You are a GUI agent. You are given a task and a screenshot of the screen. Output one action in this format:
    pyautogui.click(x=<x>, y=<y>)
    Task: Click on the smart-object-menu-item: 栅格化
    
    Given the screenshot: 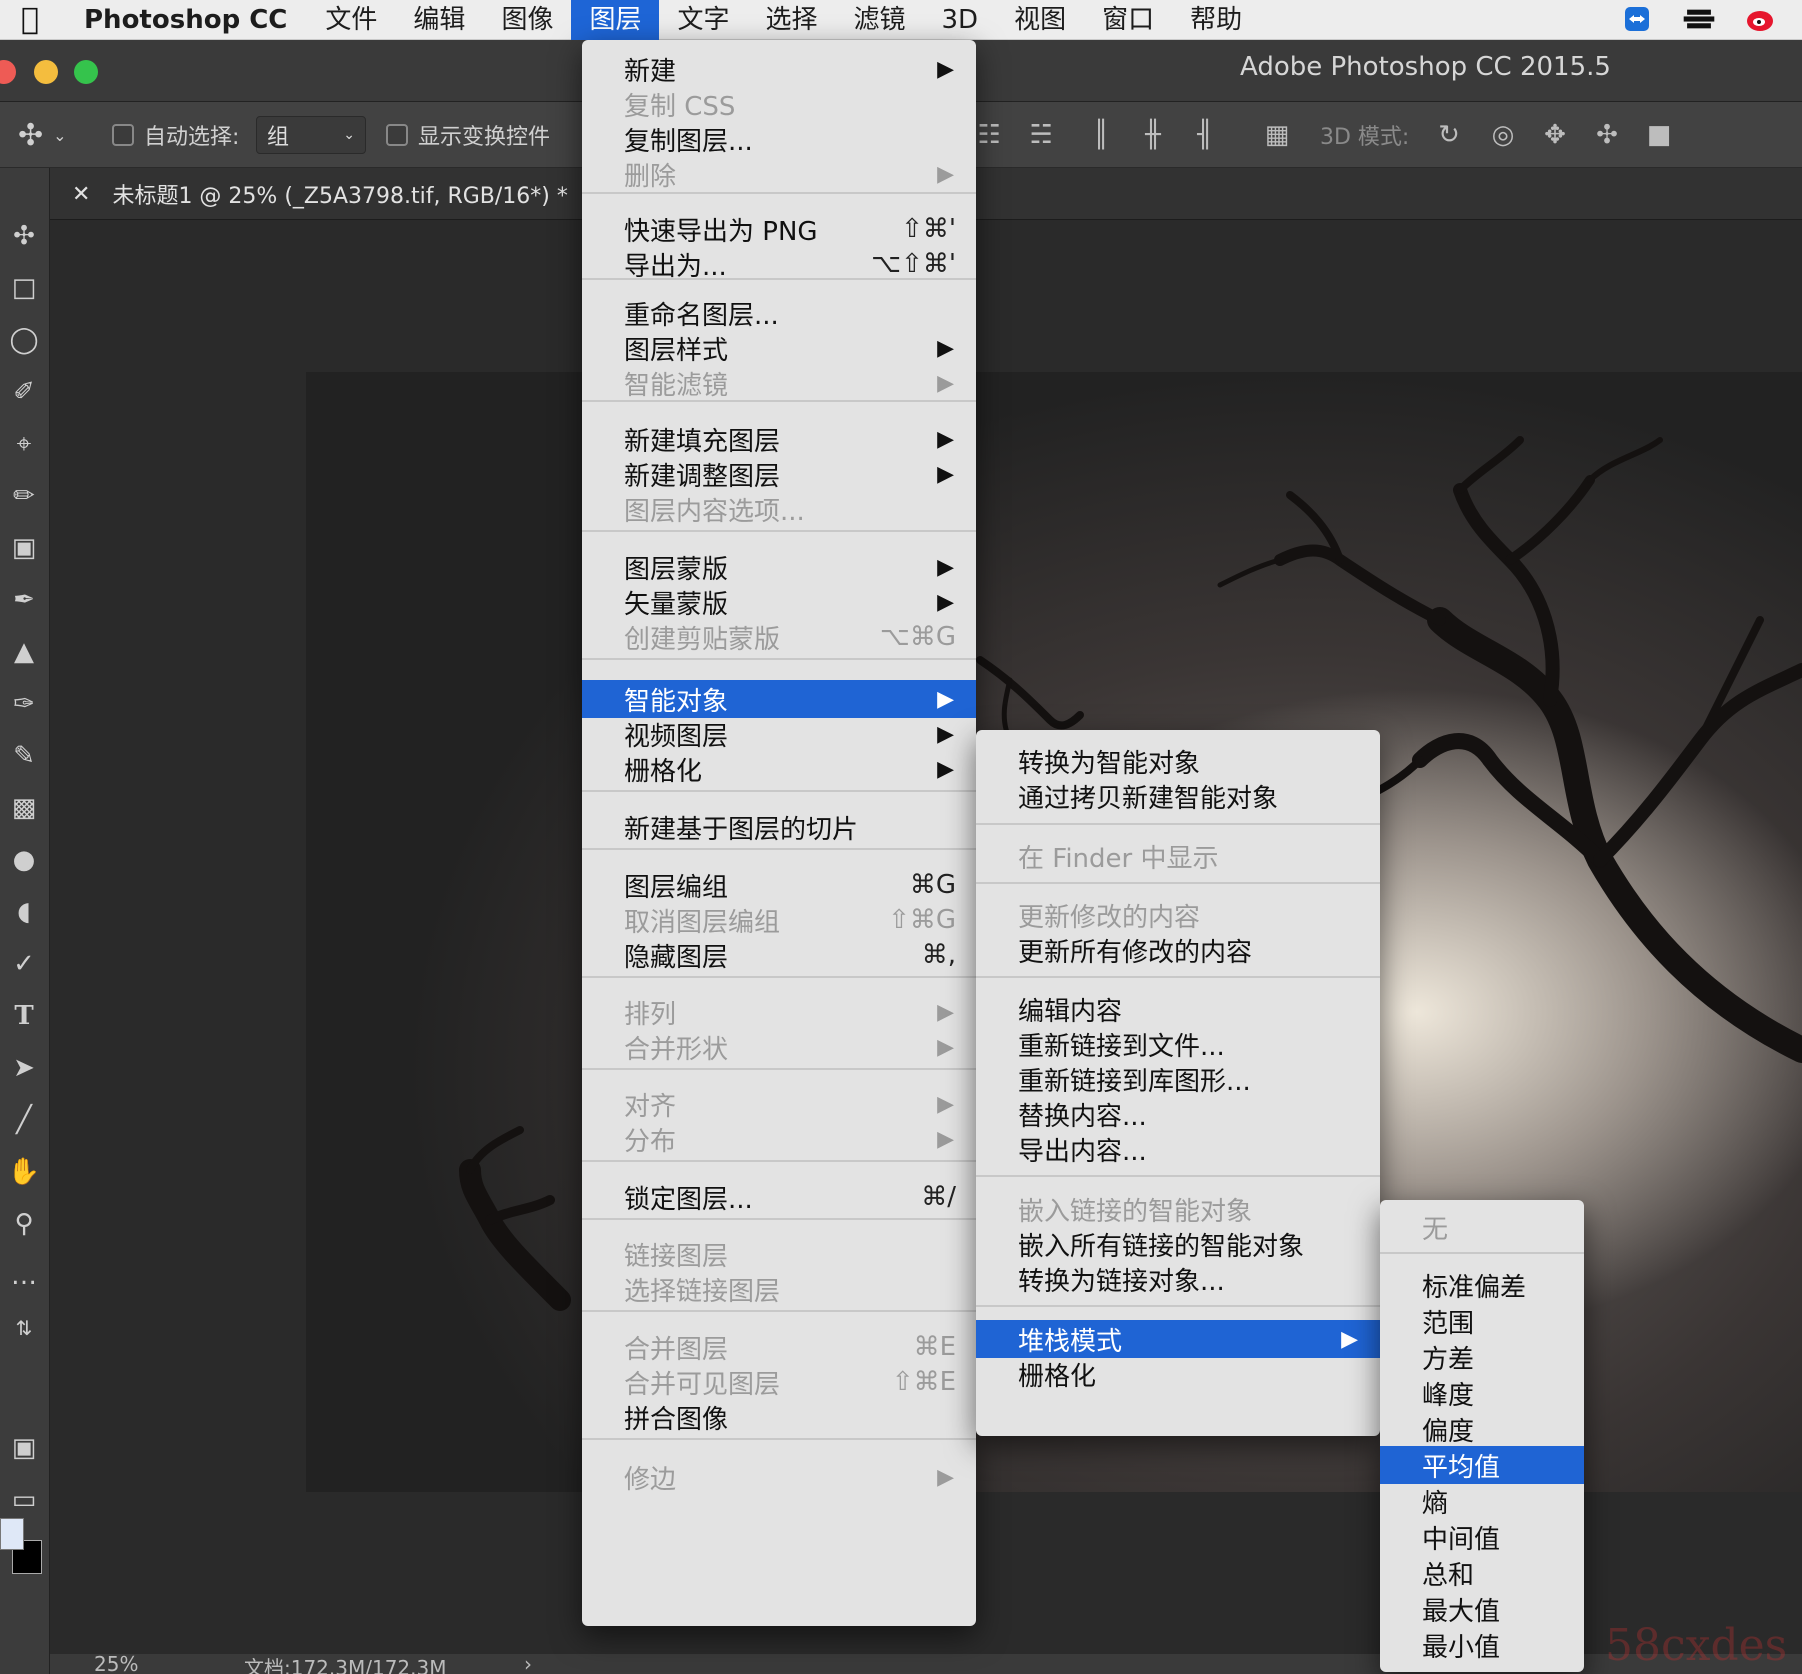 What is the action you would take?
    pyautogui.click(x=1178, y=1374)
    